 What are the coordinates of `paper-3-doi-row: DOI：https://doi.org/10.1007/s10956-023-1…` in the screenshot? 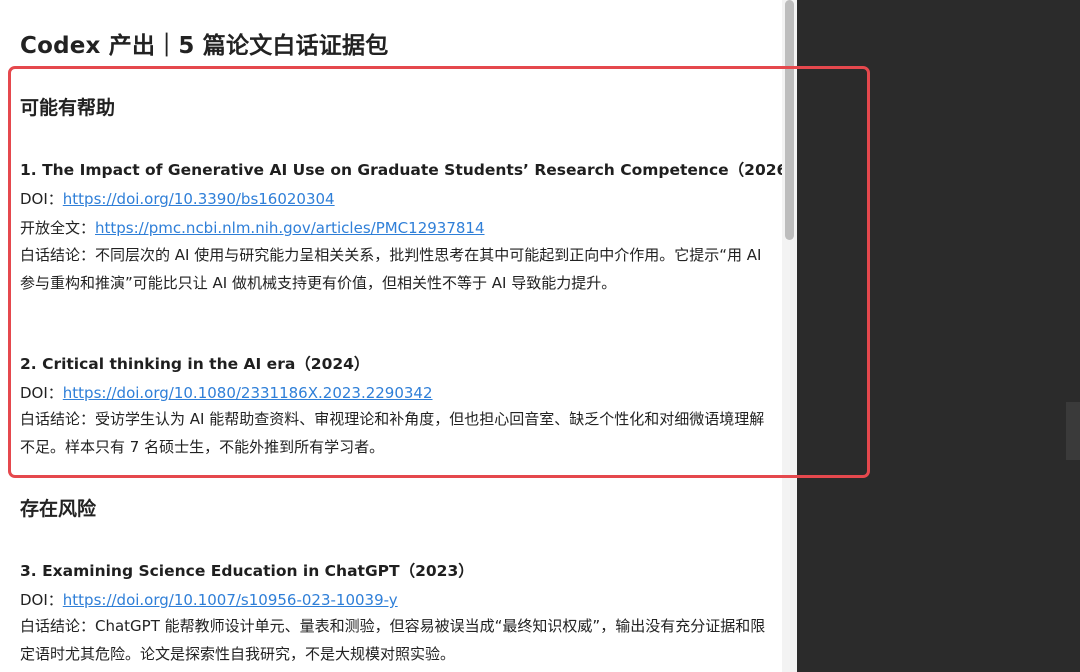 It's located at (209, 599).